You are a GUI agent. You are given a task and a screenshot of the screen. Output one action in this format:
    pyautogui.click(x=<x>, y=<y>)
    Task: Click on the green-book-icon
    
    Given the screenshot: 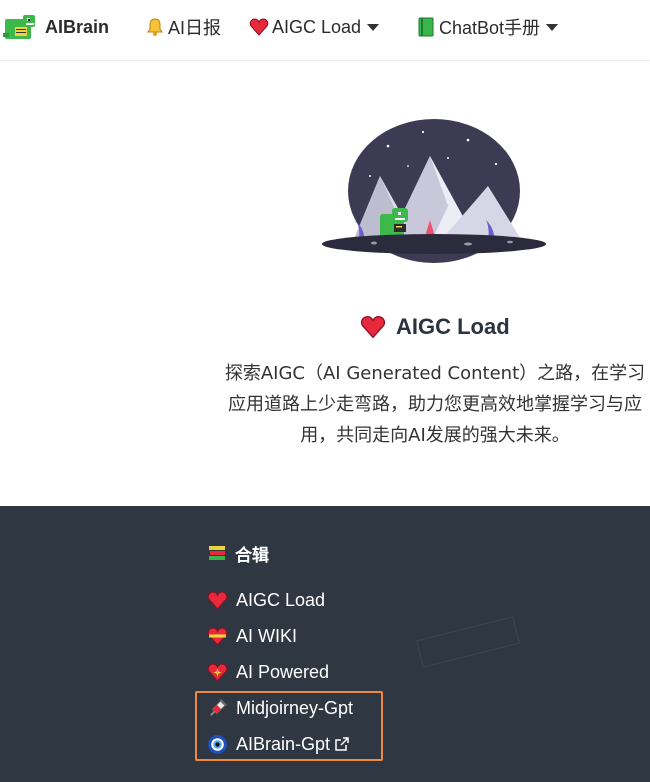 What is the action you would take?
    pyautogui.click(x=426, y=27)
    